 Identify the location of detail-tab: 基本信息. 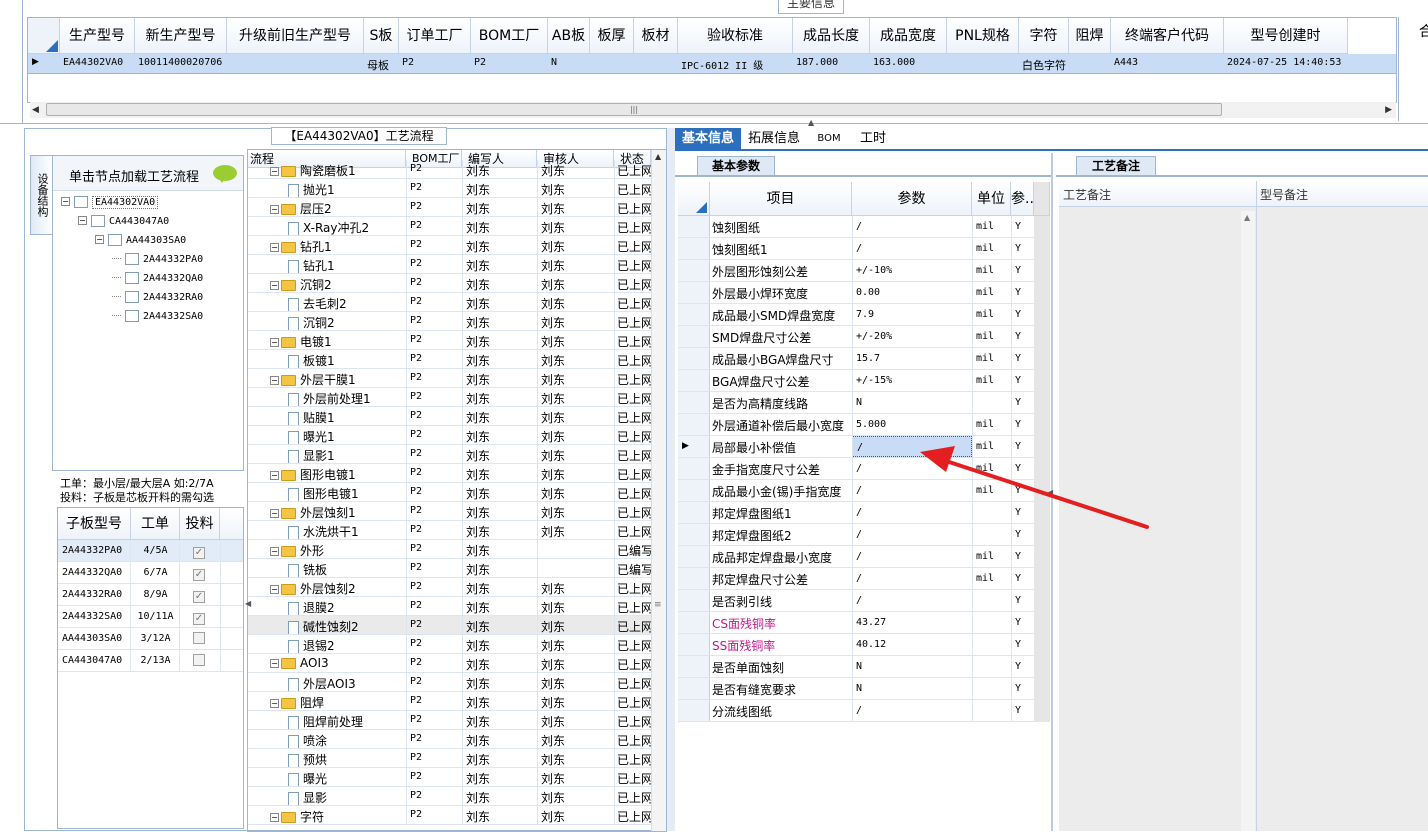
(708, 139).